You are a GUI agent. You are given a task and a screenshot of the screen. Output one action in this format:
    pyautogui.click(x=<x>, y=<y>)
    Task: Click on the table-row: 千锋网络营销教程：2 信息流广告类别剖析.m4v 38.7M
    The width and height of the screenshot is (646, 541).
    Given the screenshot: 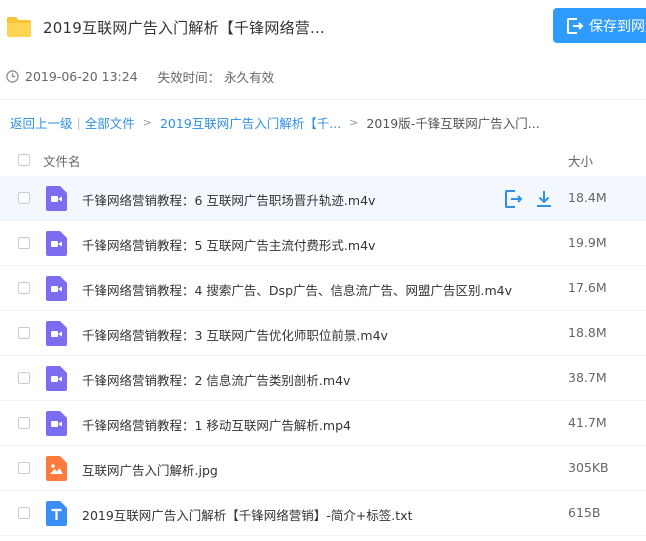 What is the action you would take?
    pyautogui.click(x=323, y=378)
    